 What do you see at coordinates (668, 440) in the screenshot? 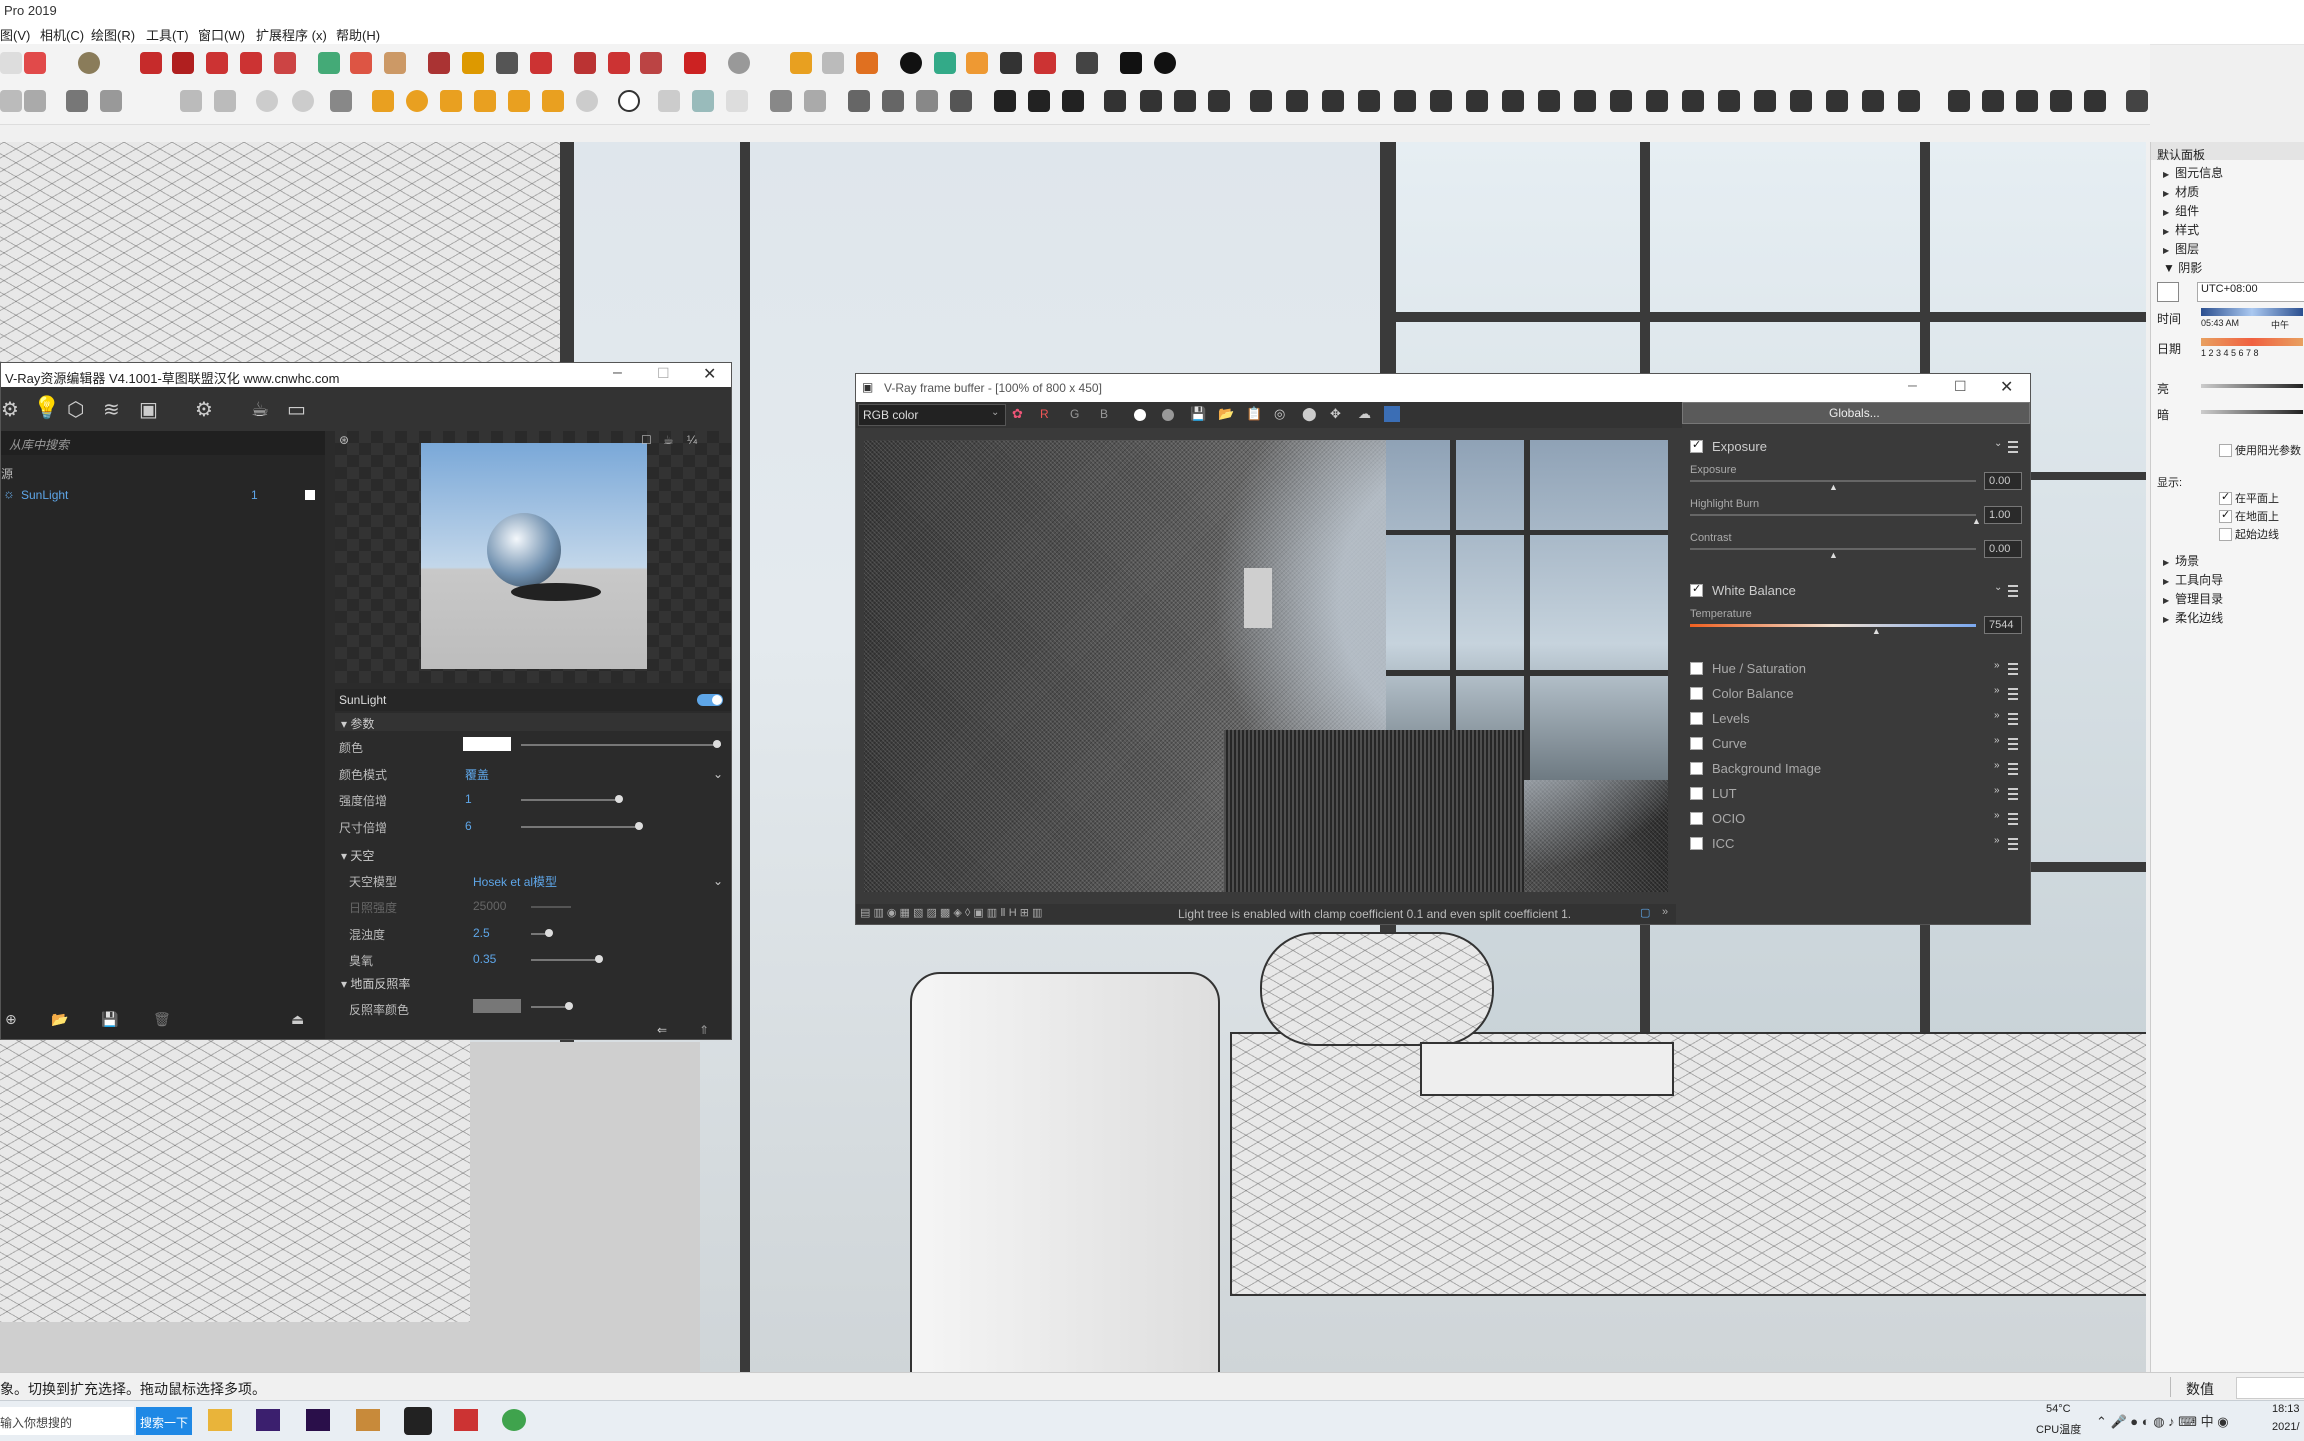
I see `preview-teapot-icon: ☕` at bounding box center [668, 440].